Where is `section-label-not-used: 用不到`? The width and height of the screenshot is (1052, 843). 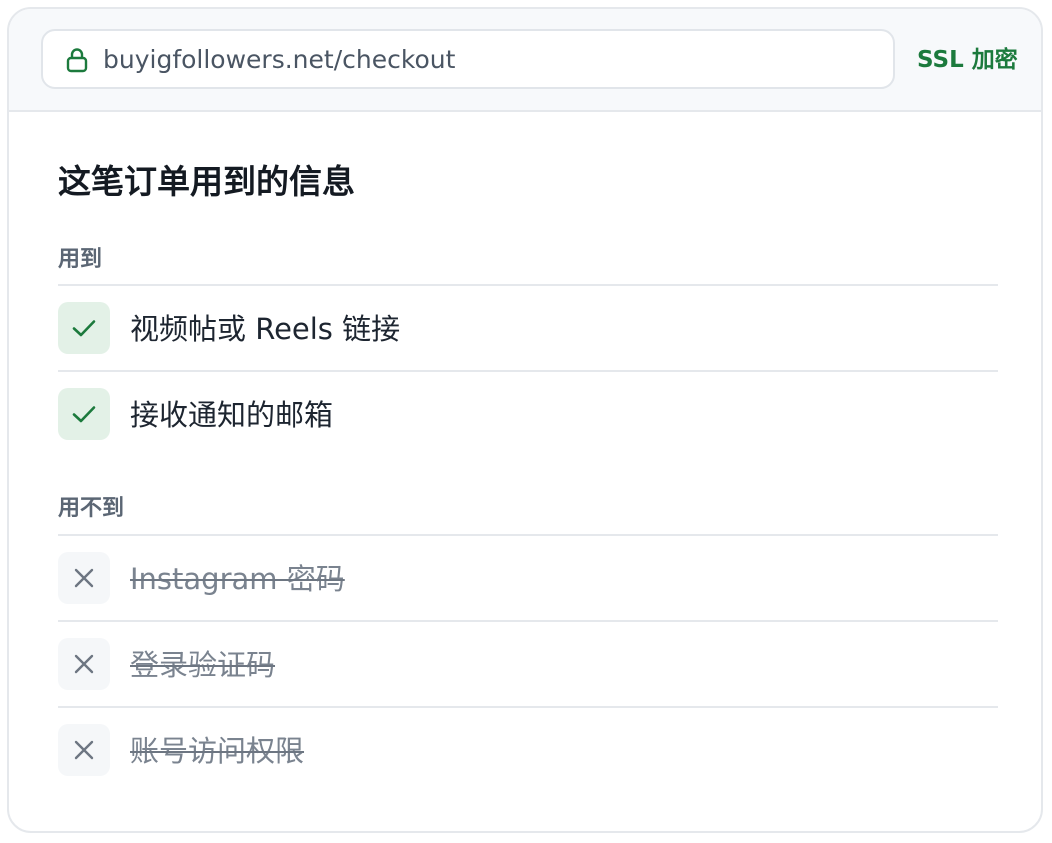 section-label-not-used: 用不到 is located at coordinates (91, 508).